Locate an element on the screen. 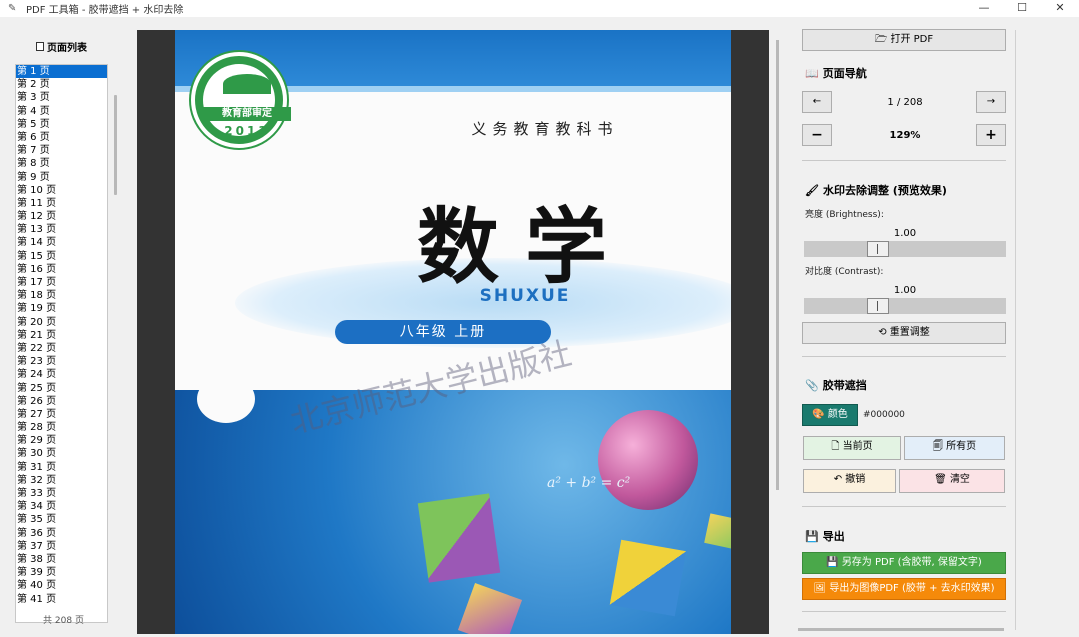  export-section-title: 💾 导出 is located at coordinates (825, 536).